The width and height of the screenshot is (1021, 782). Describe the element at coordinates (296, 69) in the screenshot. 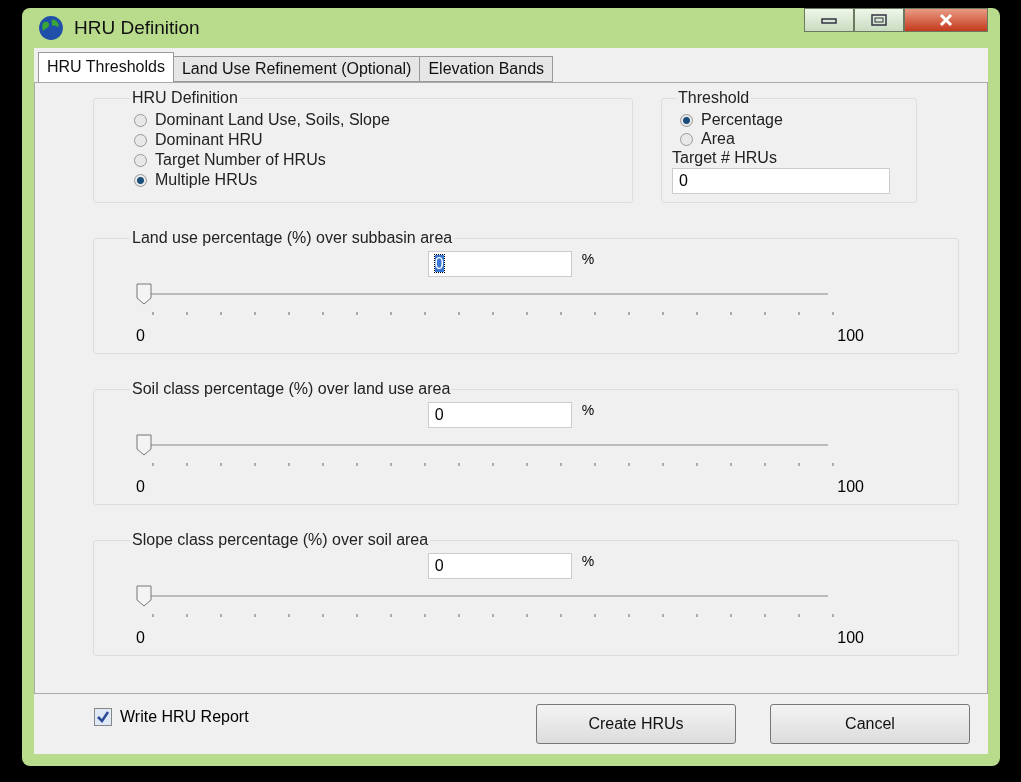

I see `tab: Land Use Refinement (Optional)` at that location.